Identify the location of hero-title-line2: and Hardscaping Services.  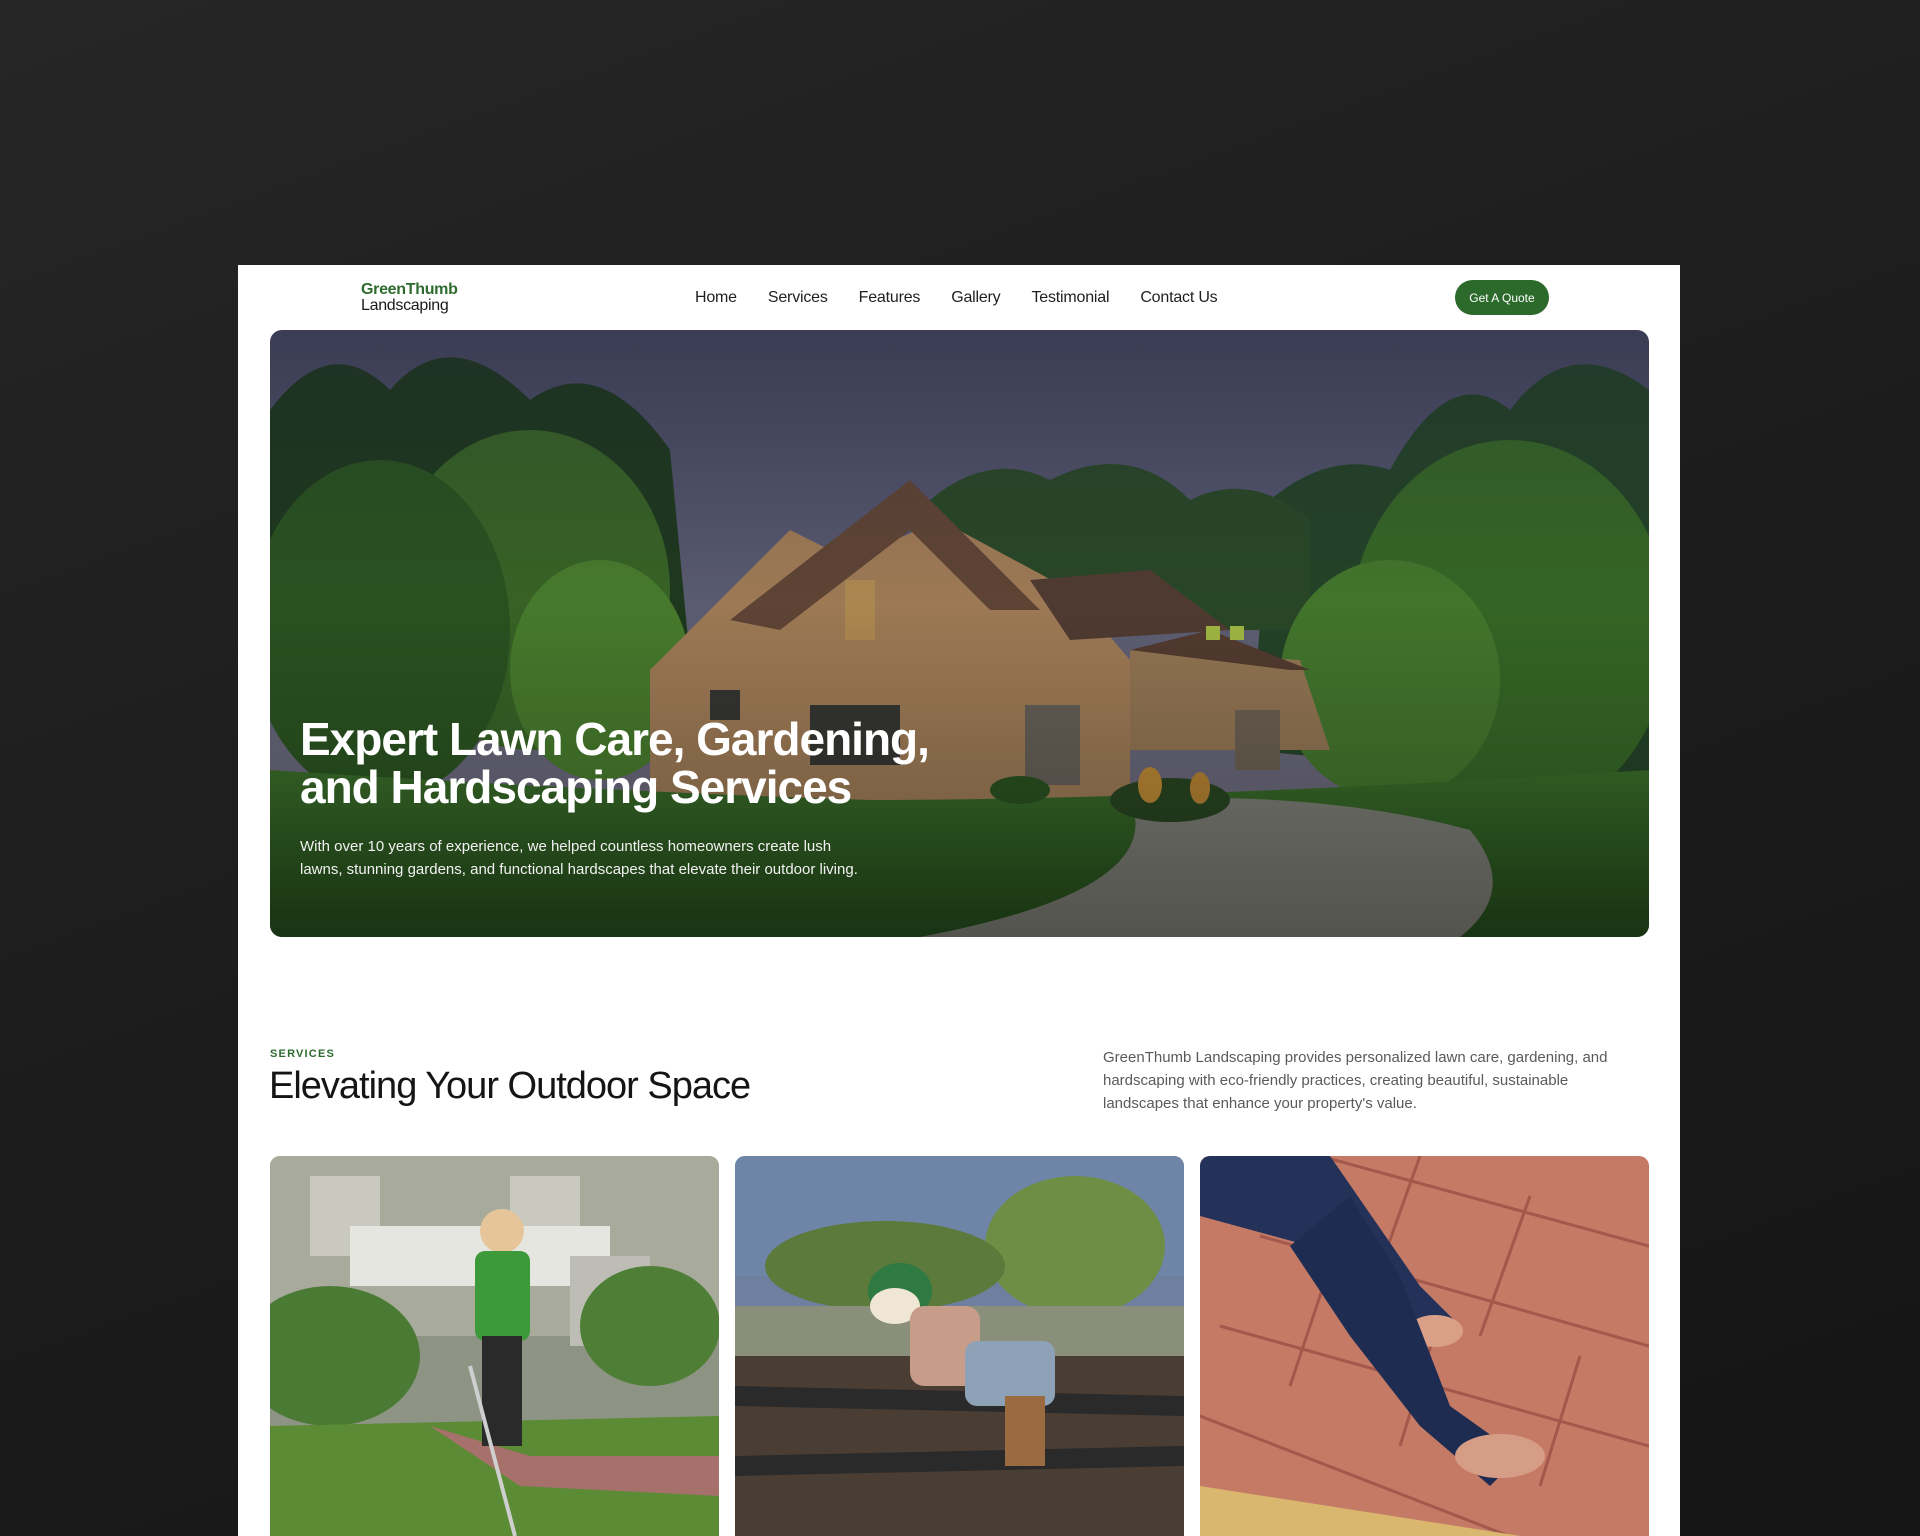
(576, 787).